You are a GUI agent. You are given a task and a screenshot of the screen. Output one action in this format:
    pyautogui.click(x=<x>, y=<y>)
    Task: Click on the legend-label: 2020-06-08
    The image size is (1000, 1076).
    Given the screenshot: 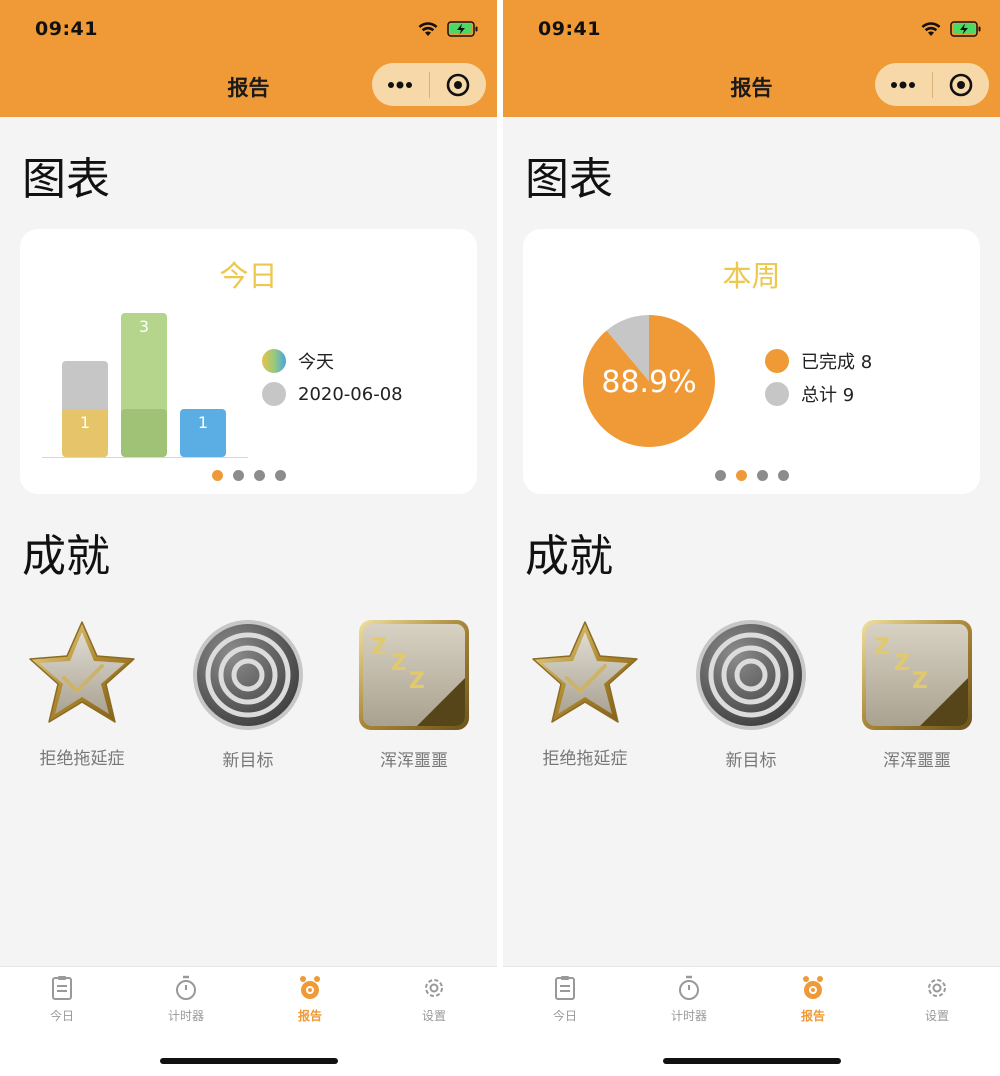 What is the action you would take?
    pyautogui.click(x=350, y=394)
    